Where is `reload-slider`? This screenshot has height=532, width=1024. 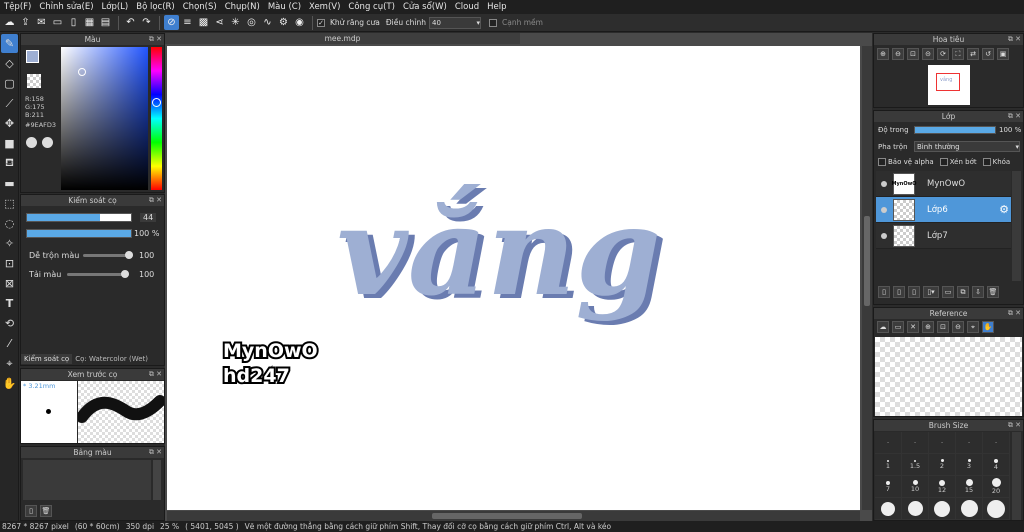 reload-slider is located at coordinates (98, 273).